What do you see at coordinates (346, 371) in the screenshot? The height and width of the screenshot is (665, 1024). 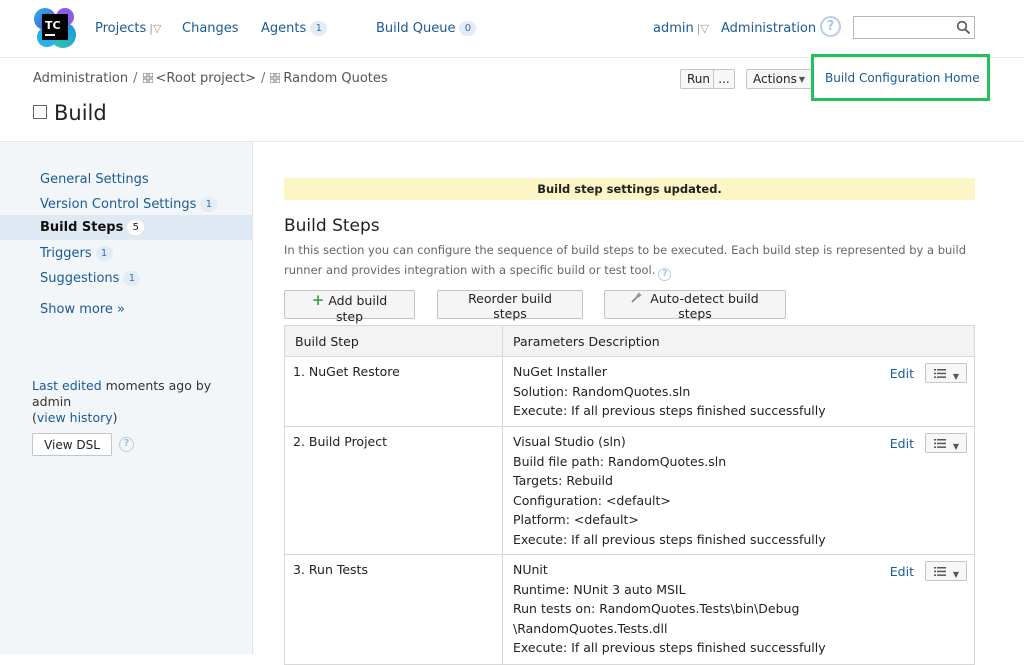 I see `step-name: 1. NuGet Restore` at bounding box center [346, 371].